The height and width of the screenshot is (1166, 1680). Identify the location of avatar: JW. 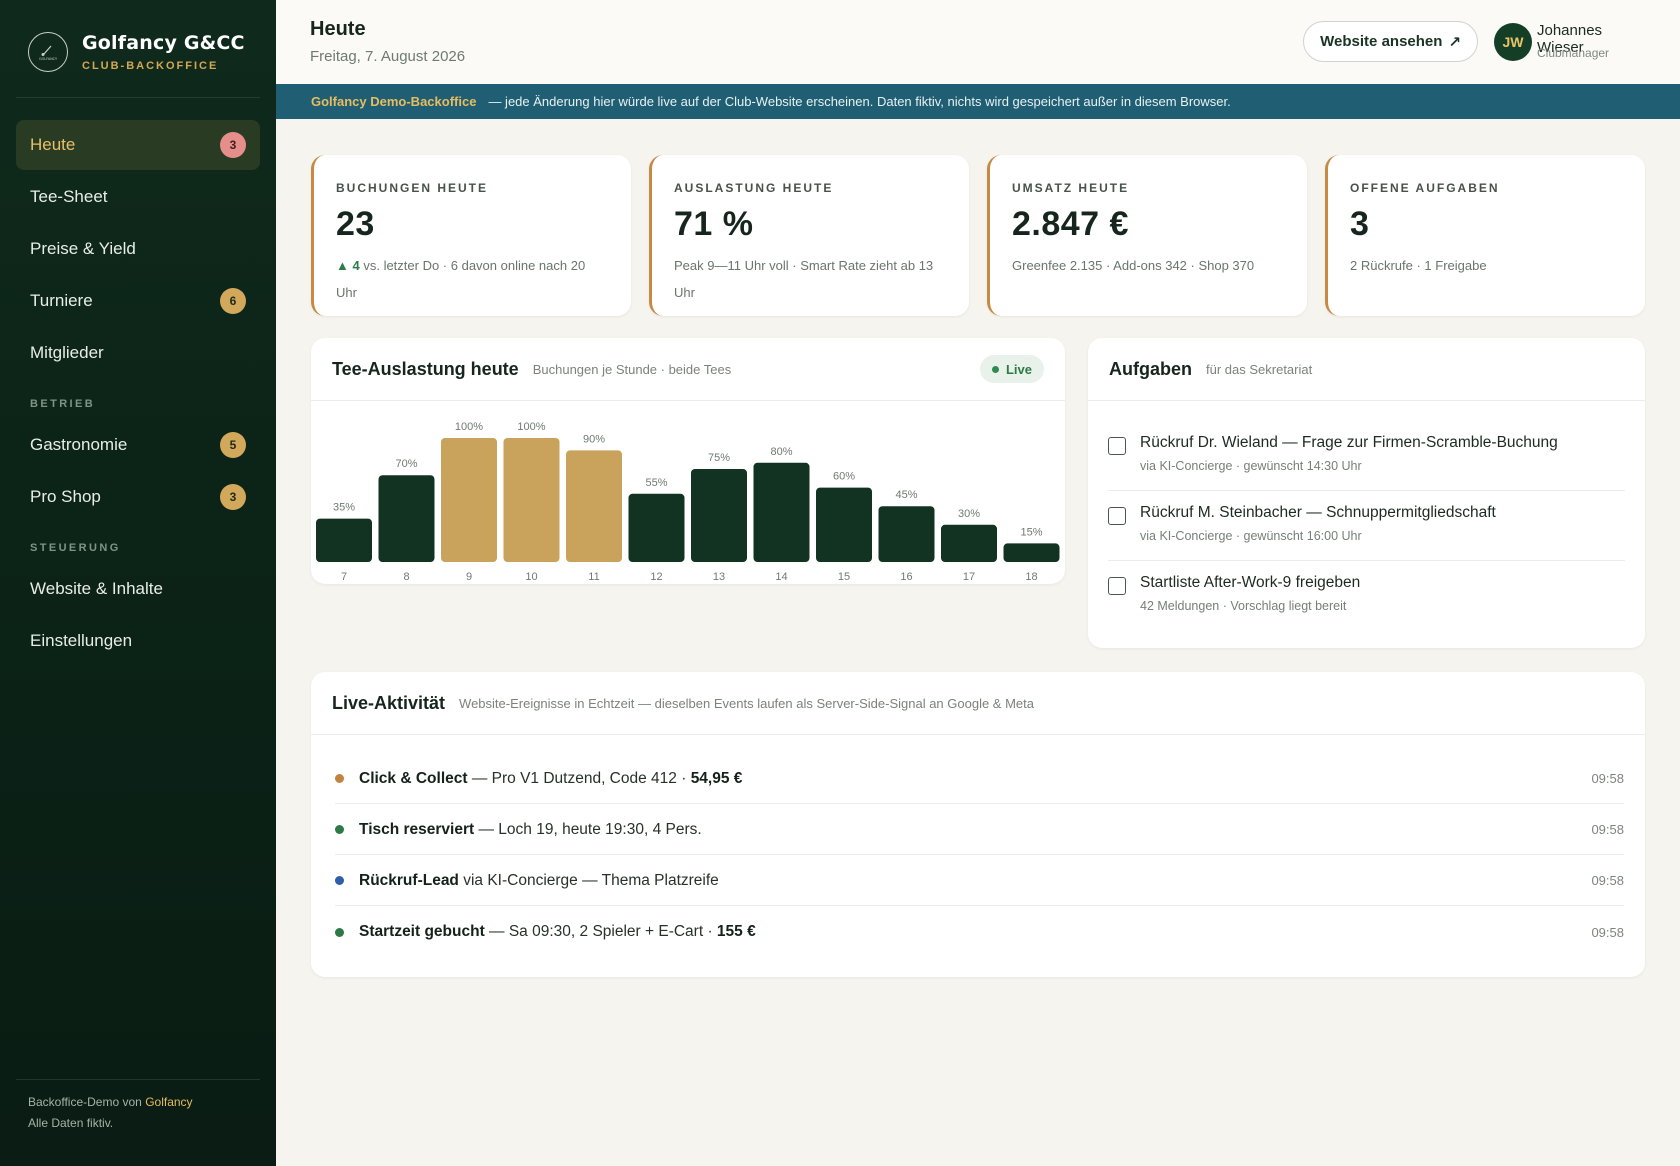
(1513, 42).